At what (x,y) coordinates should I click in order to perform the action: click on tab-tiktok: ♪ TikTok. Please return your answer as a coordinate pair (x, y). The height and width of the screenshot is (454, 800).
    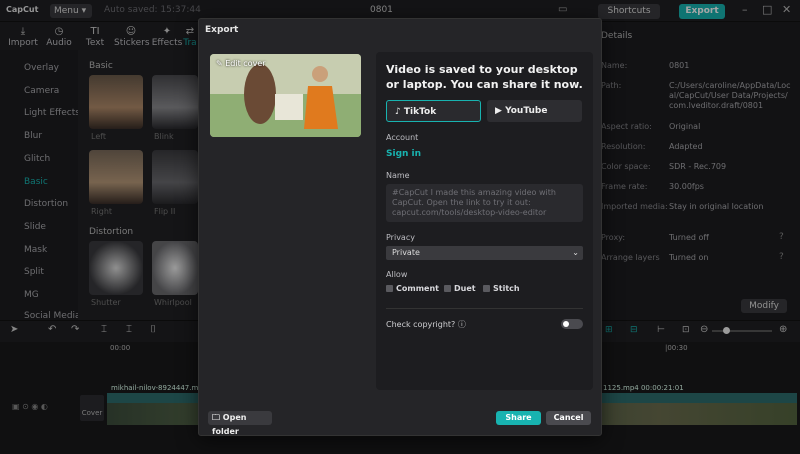
    Looking at the image, I should click on (433, 111).